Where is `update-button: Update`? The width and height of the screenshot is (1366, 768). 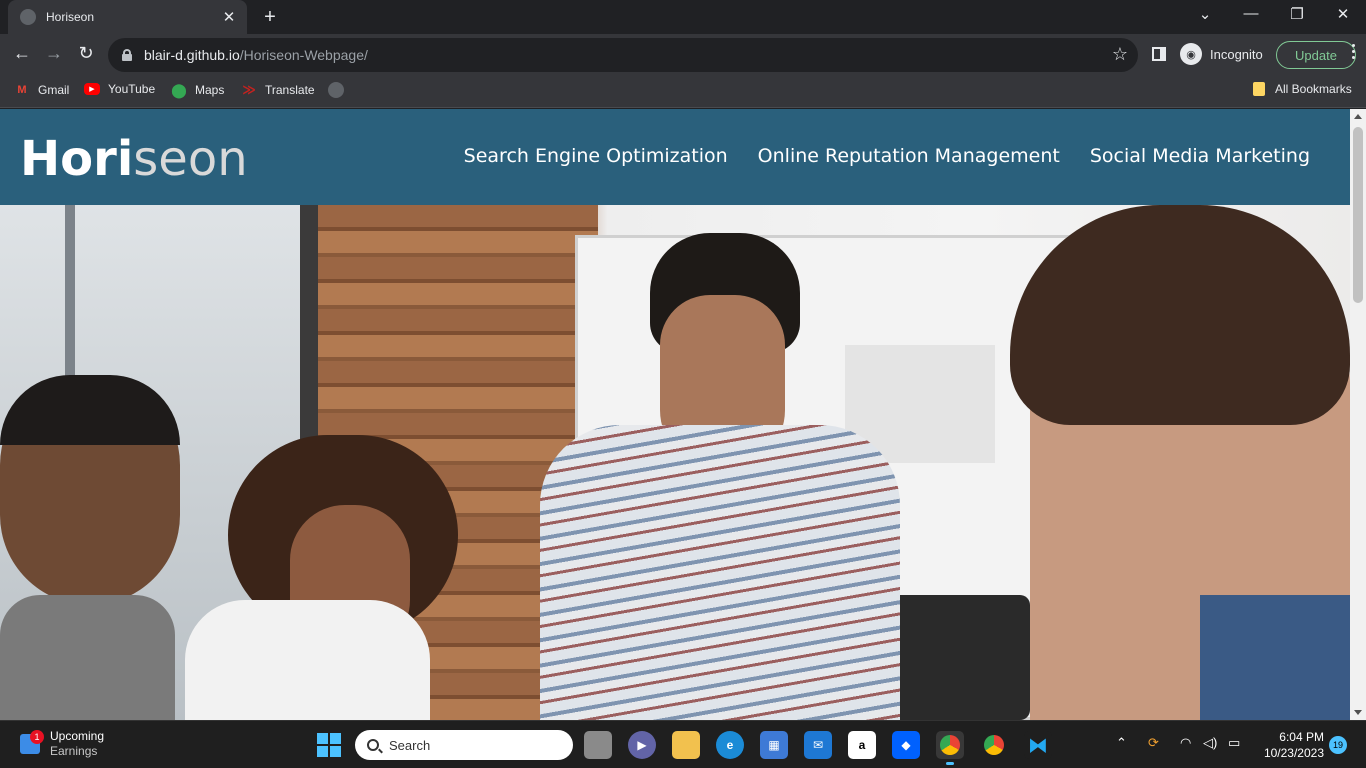
update-button: Update is located at coordinates (1316, 55).